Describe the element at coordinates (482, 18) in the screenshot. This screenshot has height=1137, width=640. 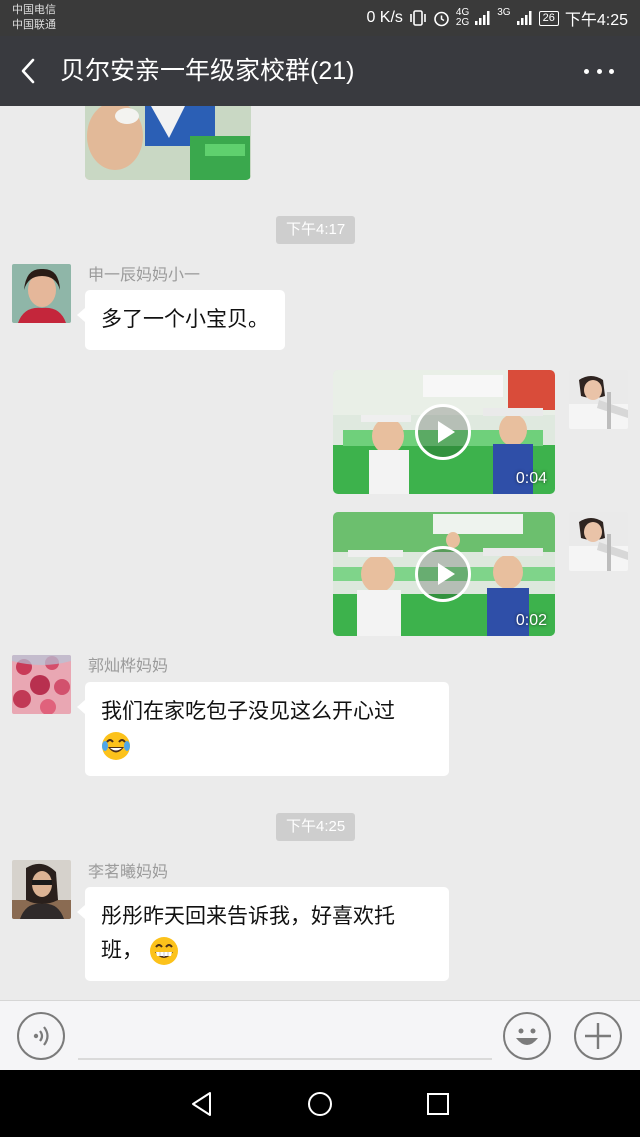
I see `signal-icon` at that location.